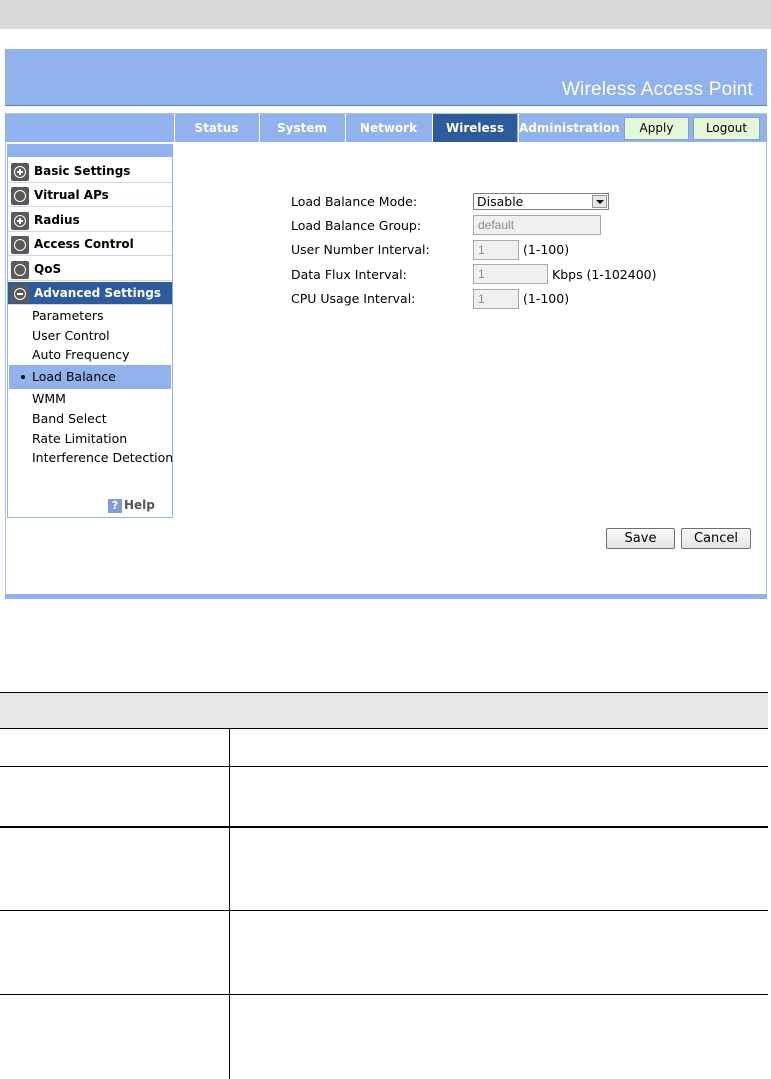 The height and width of the screenshot is (1079, 771). I want to click on table-column-divider, so click(229, 904).